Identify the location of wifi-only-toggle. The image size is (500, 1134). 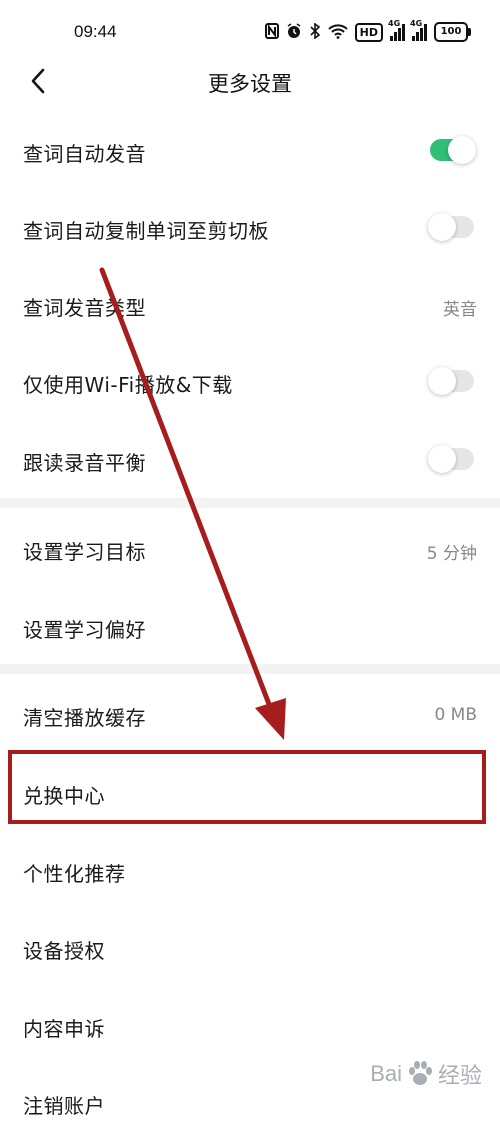
(451, 381).